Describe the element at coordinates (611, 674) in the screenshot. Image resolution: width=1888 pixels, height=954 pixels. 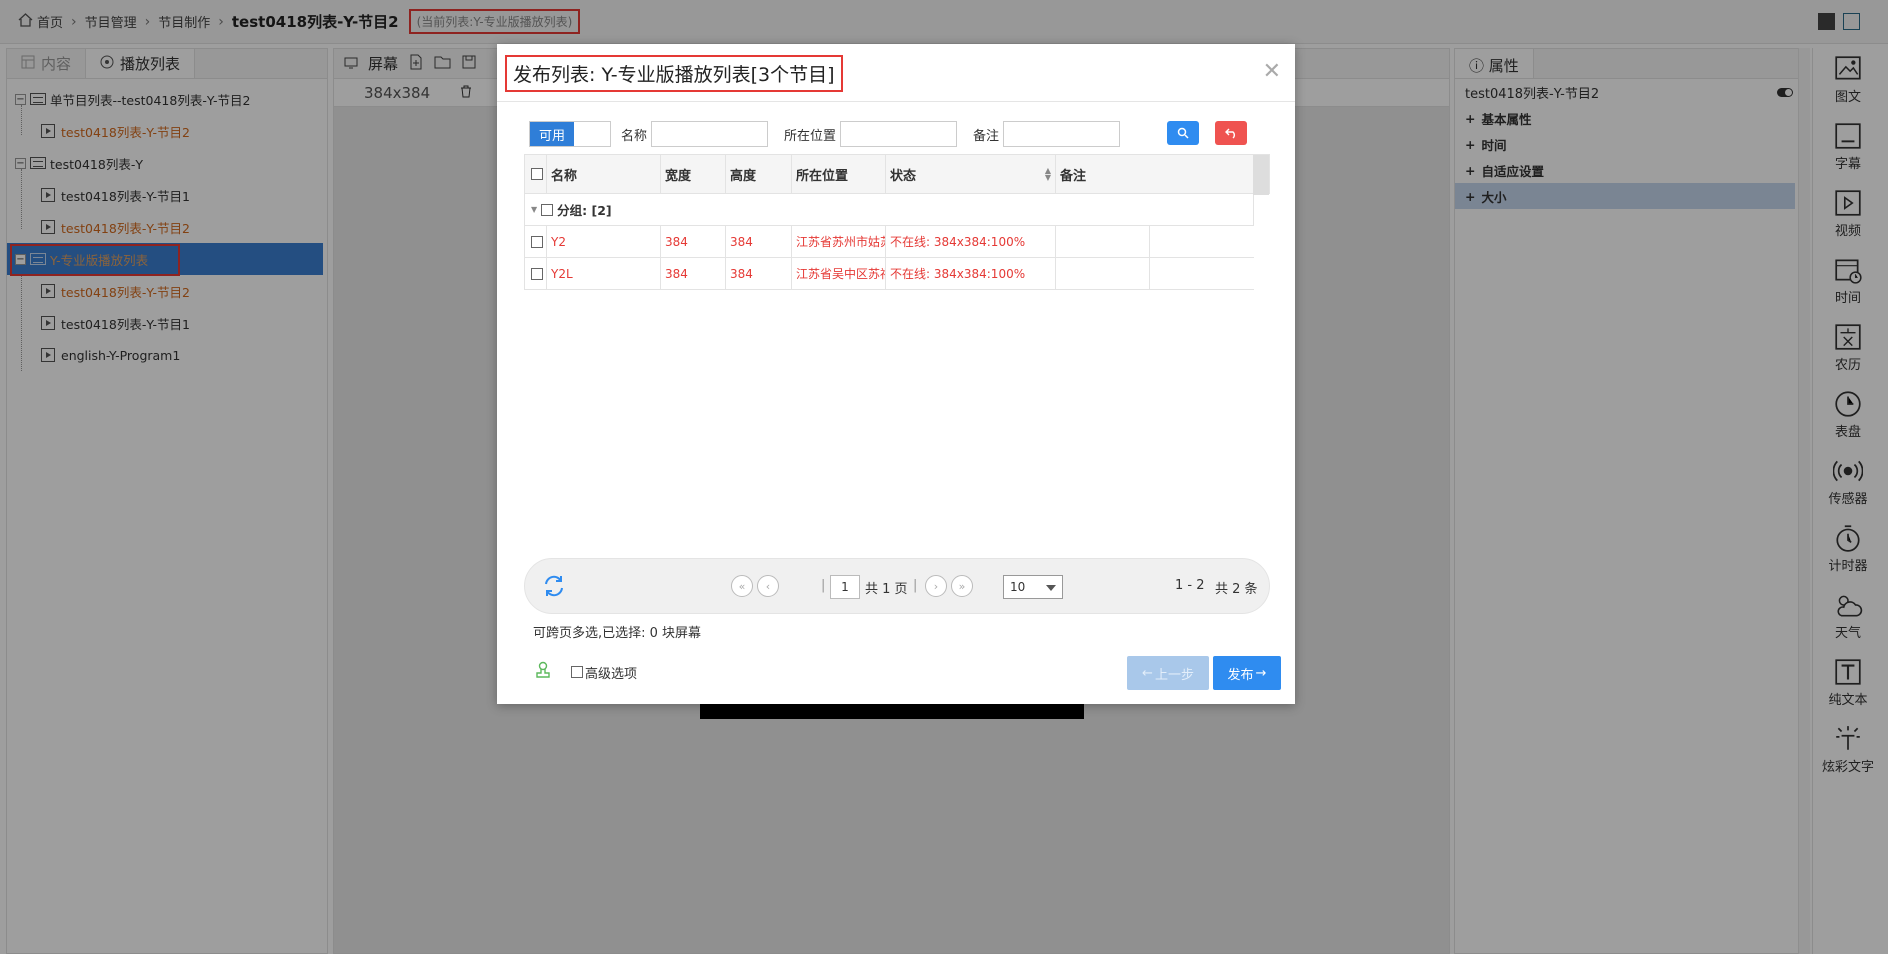
I see `advanced-options-label: 高级选项` at that location.